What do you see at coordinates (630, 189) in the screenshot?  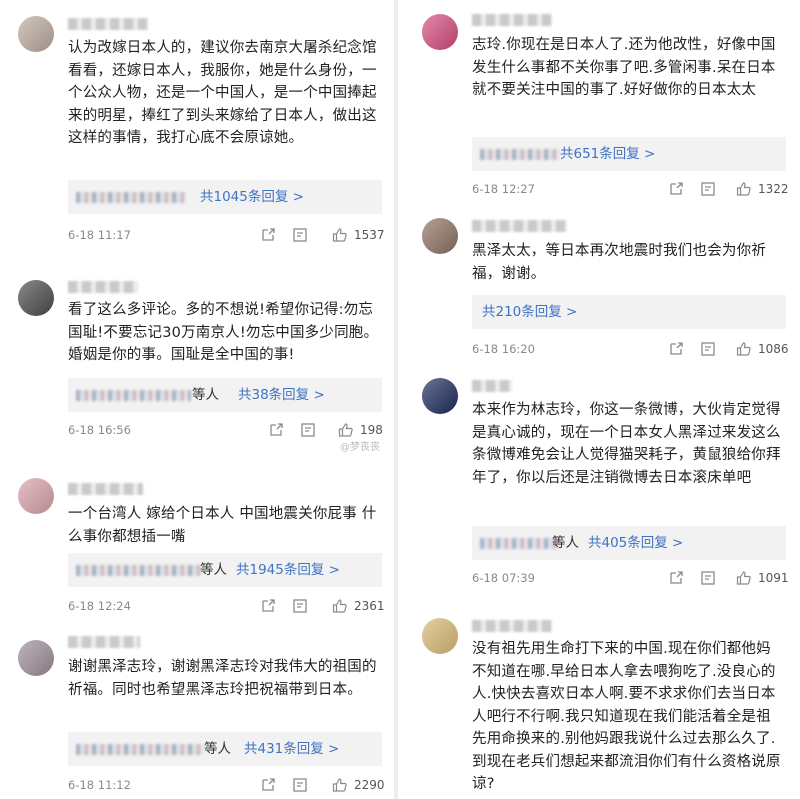 I see `comment-meta: 6-18 12:27 1322` at bounding box center [630, 189].